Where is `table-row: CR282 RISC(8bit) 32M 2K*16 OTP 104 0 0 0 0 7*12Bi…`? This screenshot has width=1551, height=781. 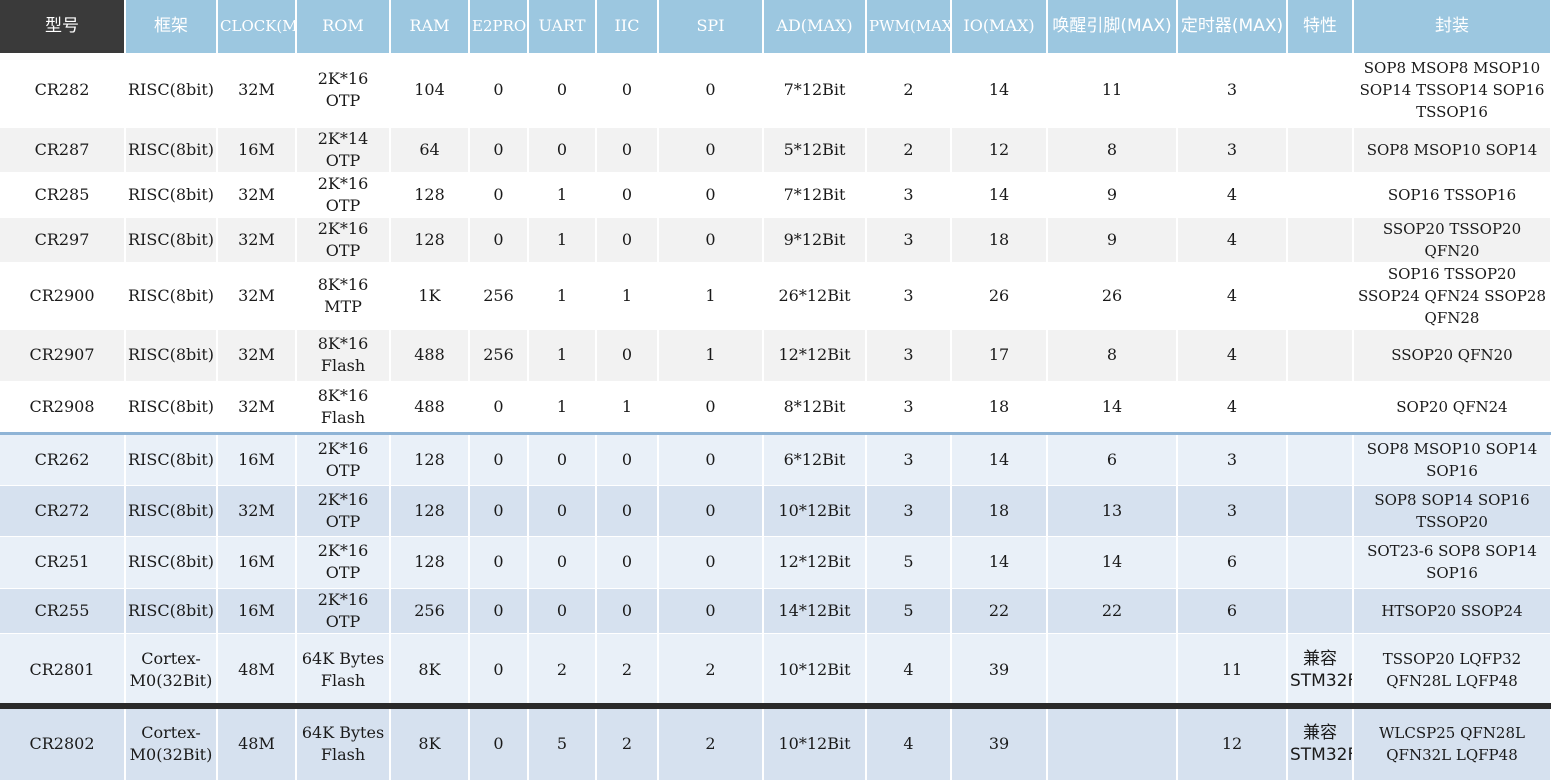
table-row: CR282 RISC(8bit) 32M 2K*16 OTP 104 0 0 0 0 7*12Bi… is located at coordinates (775, 90).